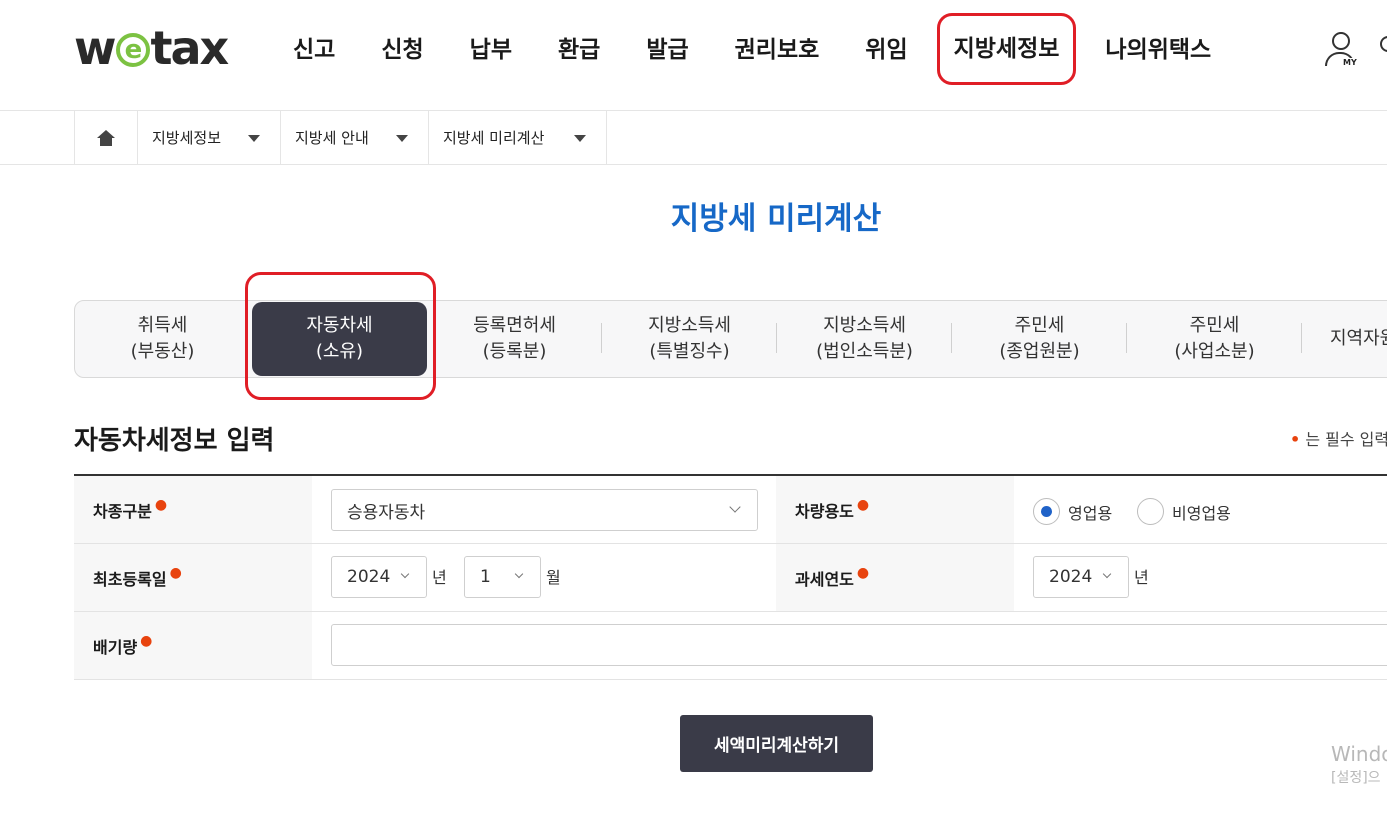 Image resolution: width=1387 pixels, height=833 pixels. Describe the element at coordinates (544, 510) in the screenshot. I see `car-type-select: 승용자동차` at that location.